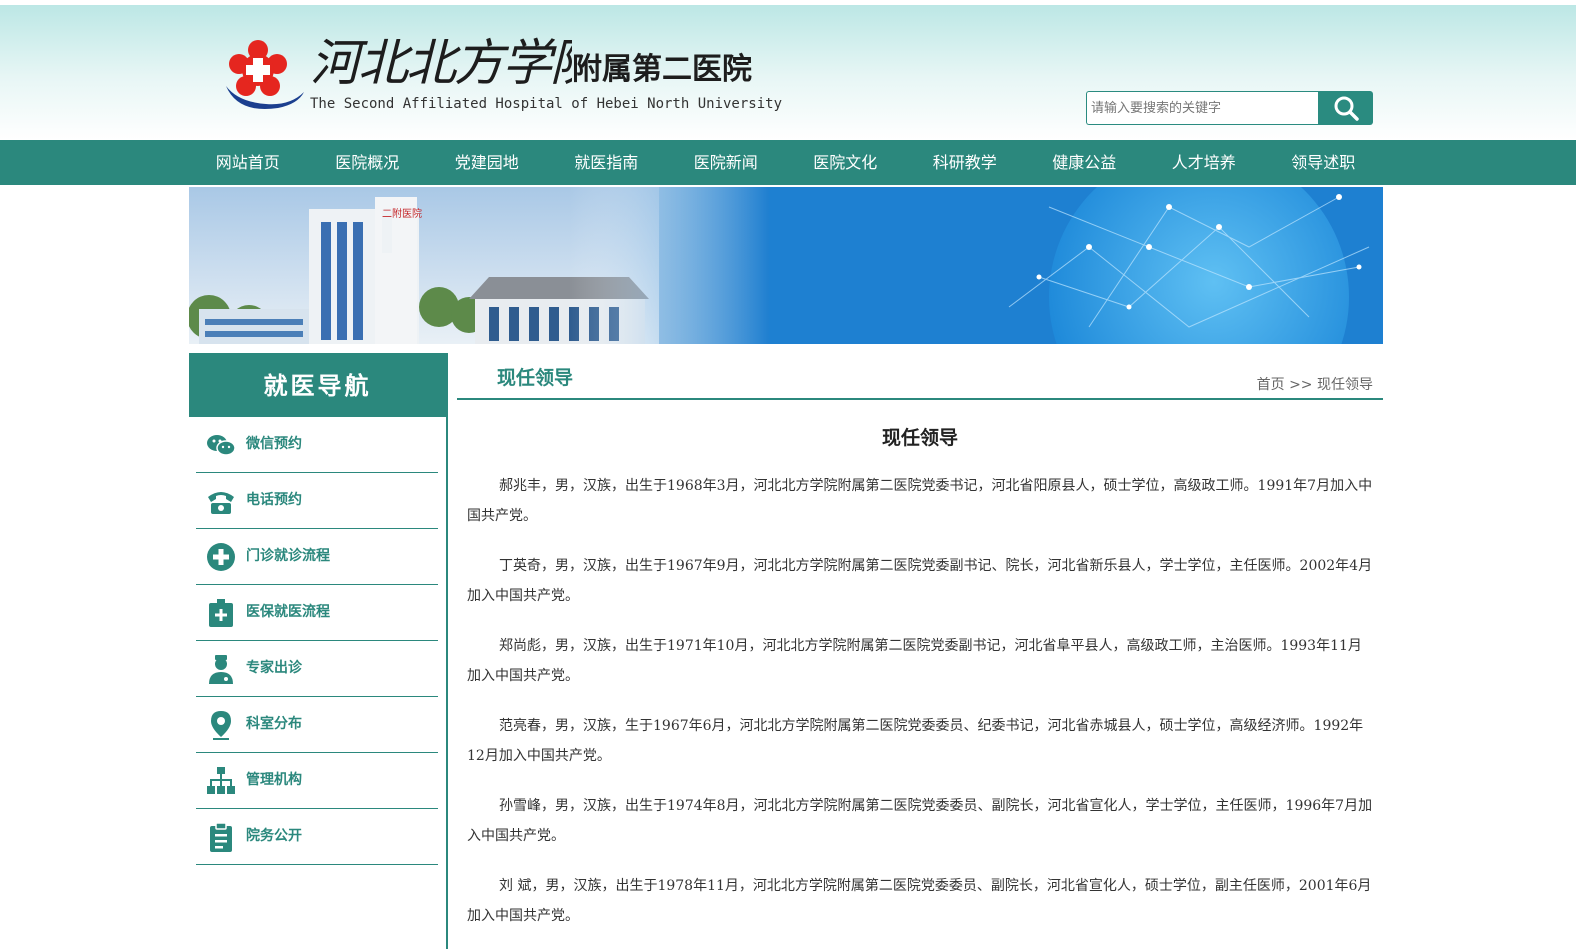  What do you see at coordinates (274, 724) in the screenshot?
I see `sidebar-item-label: 科室分布` at bounding box center [274, 724].